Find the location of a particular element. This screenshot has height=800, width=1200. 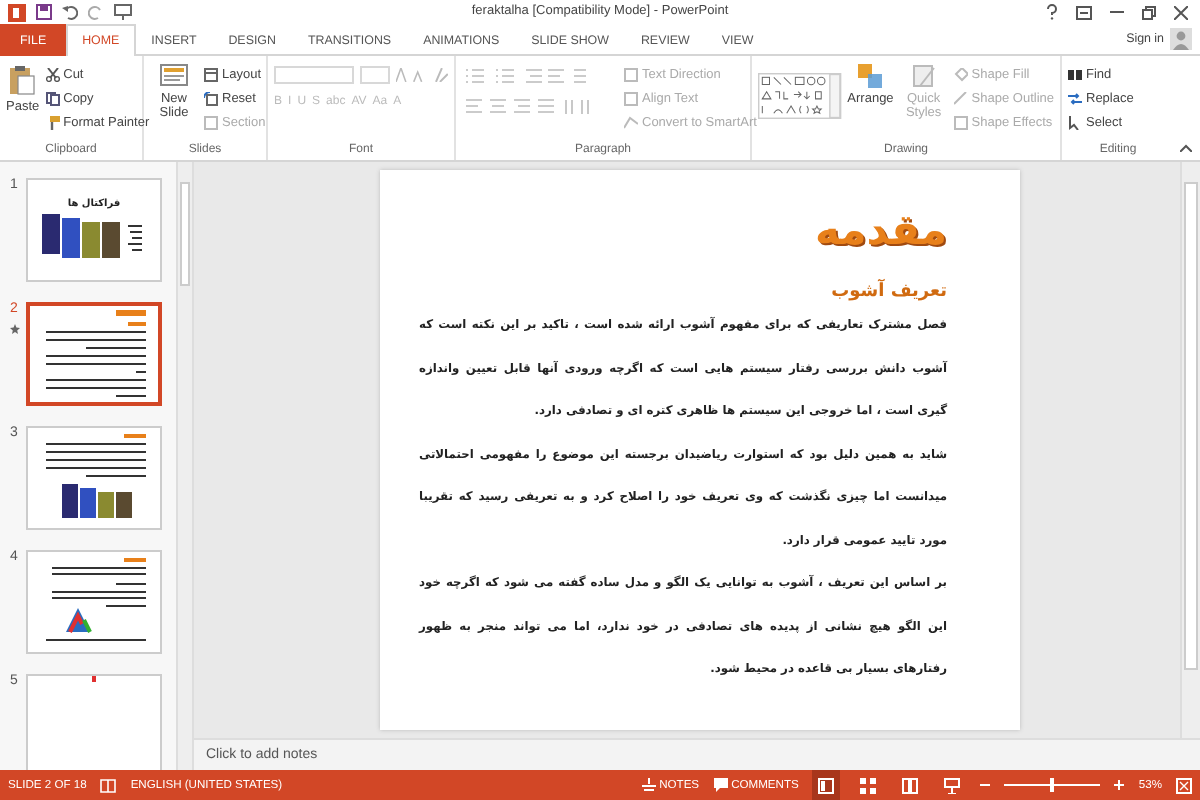

minus-icon is located at coordinates (985, 785).